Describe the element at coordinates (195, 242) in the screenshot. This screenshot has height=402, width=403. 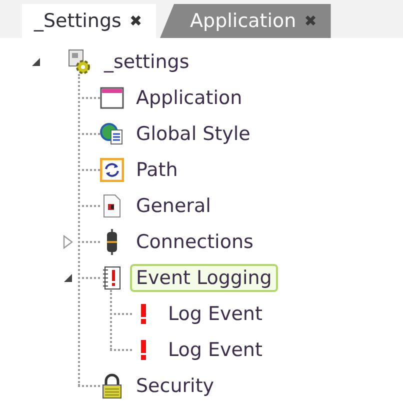
I see `tree-item: Connections` at that location.